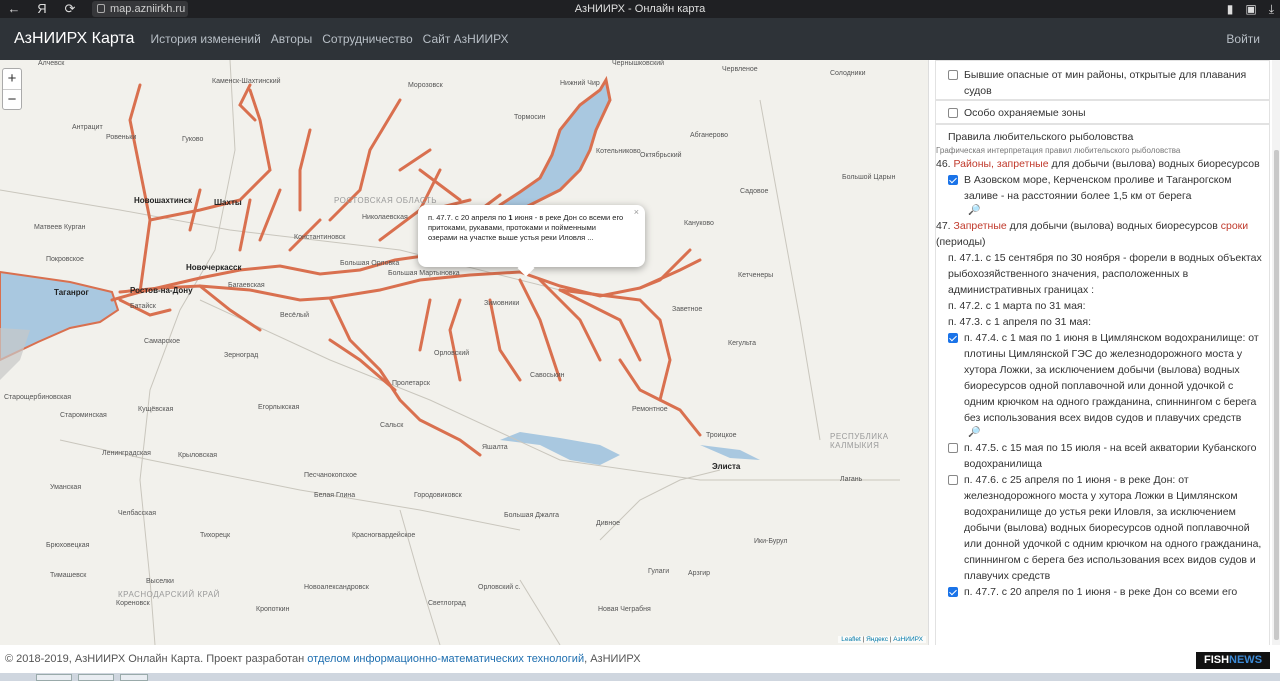 The image size is (1280, 681). What do you see at coordinates (214, 267) in the screenshot?
I see `place-label: Новочеркасск` at bounding box center [214, 267].